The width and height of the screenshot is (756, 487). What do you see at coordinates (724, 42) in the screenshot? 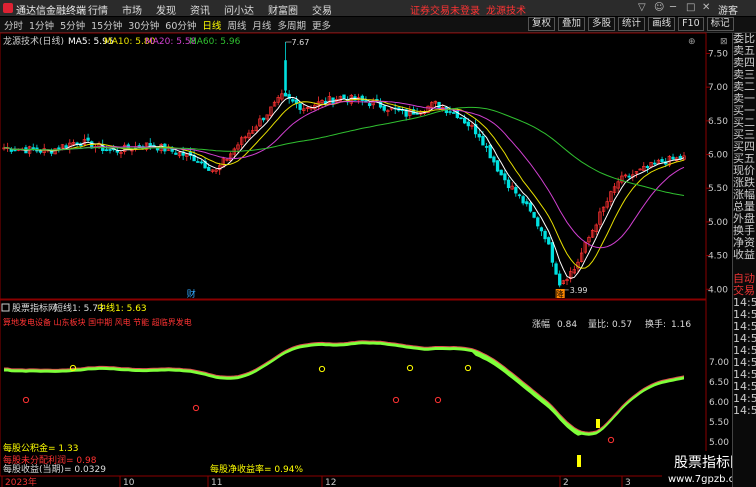
I see `close-panel-icon: ⊠` at bounding box center [724, 42].